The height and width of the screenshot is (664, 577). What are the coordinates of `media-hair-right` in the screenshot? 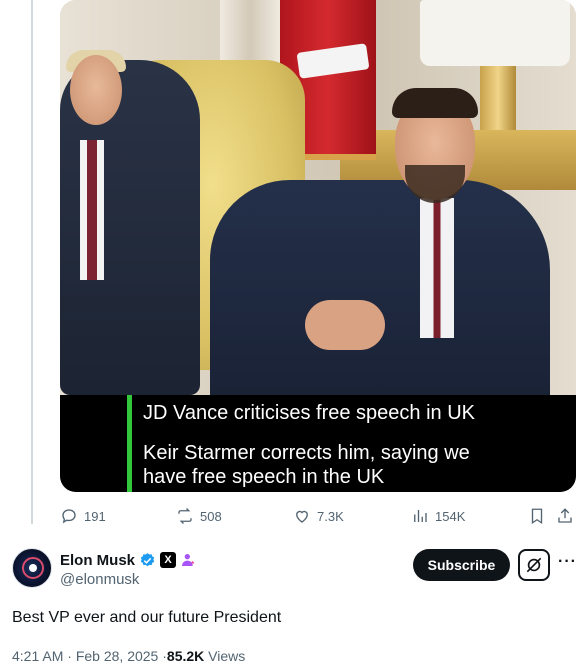 It's located at (435, 103).